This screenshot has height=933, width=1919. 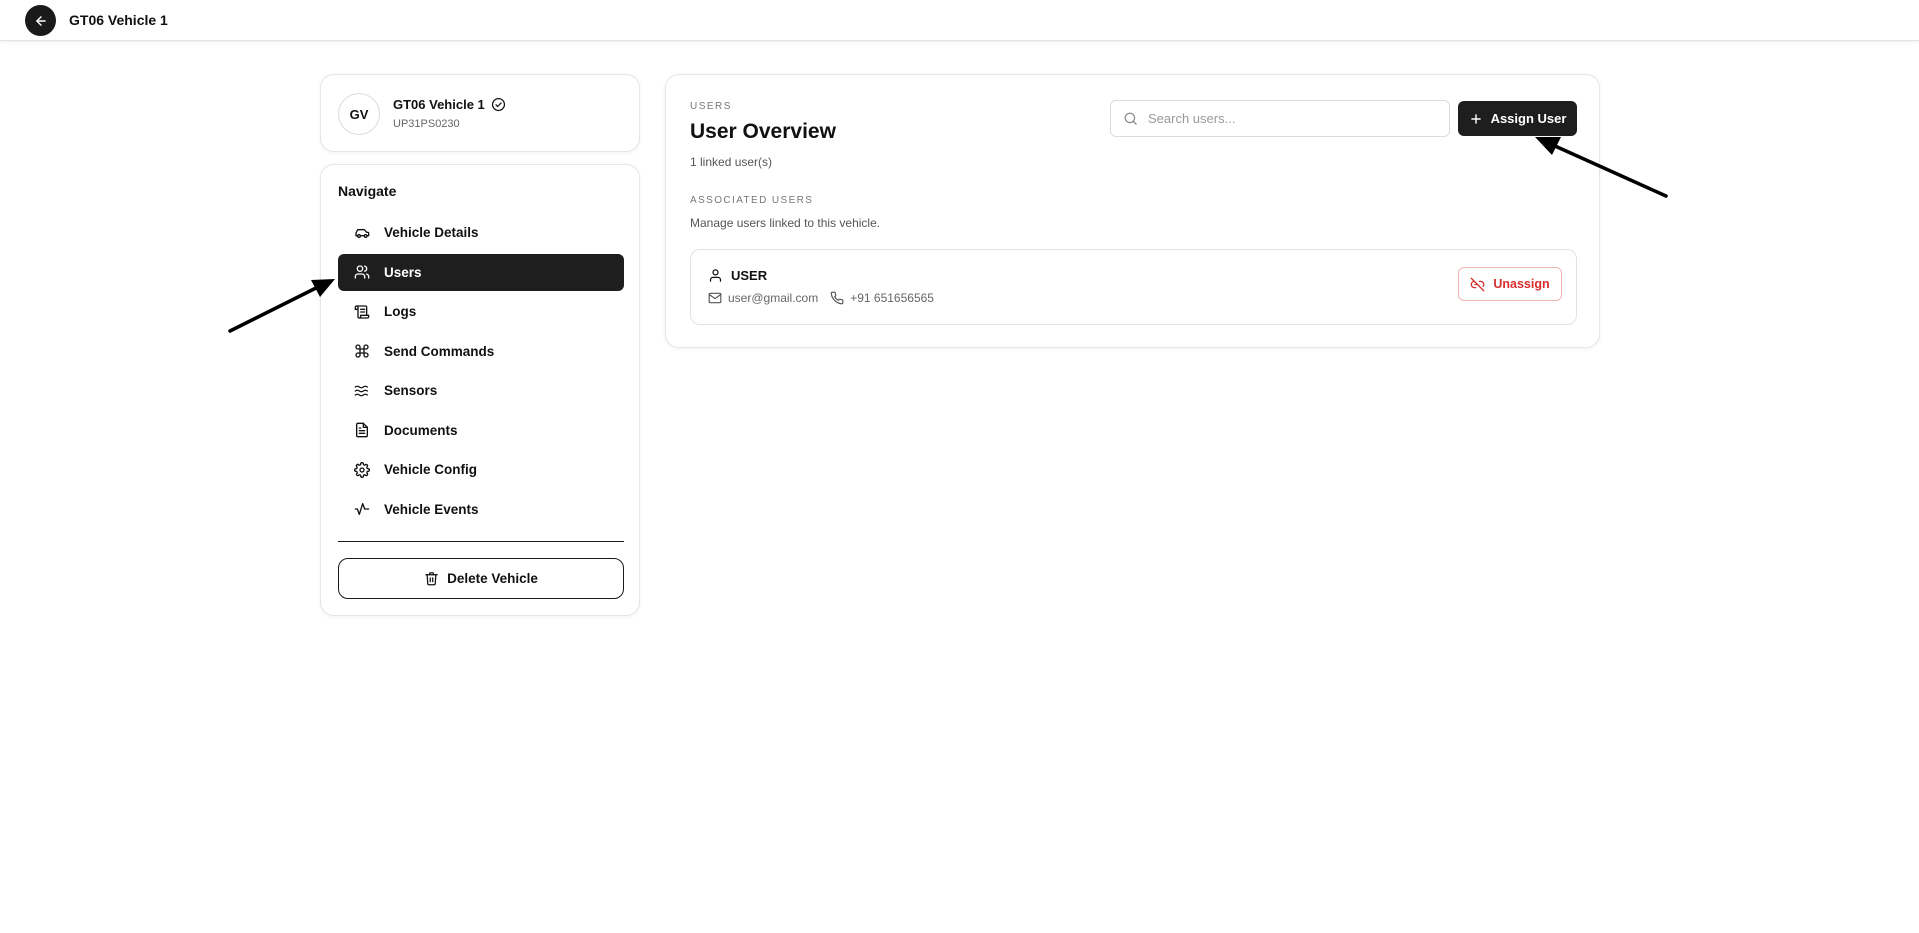 What do you see at coordinates (837, 298) in the screenshot?
I see `phone-icon` at bounding box center [837, 298].